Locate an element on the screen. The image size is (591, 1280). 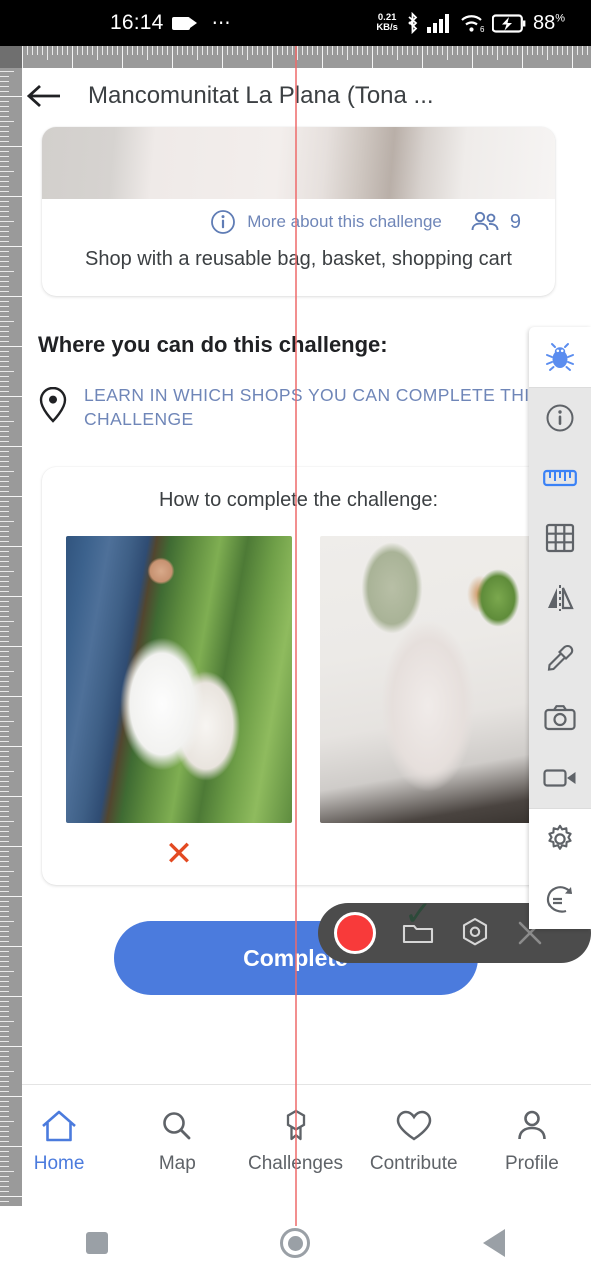
status-time: 16:14 is located at coordinates (137, 22).